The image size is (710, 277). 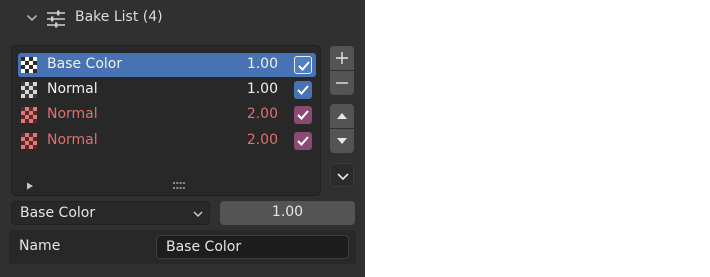 What do you see at coordinates (110, 213) in the screenshot?
I see `bake-type-dropdown: Base Color` at bounding box center [110, 213].